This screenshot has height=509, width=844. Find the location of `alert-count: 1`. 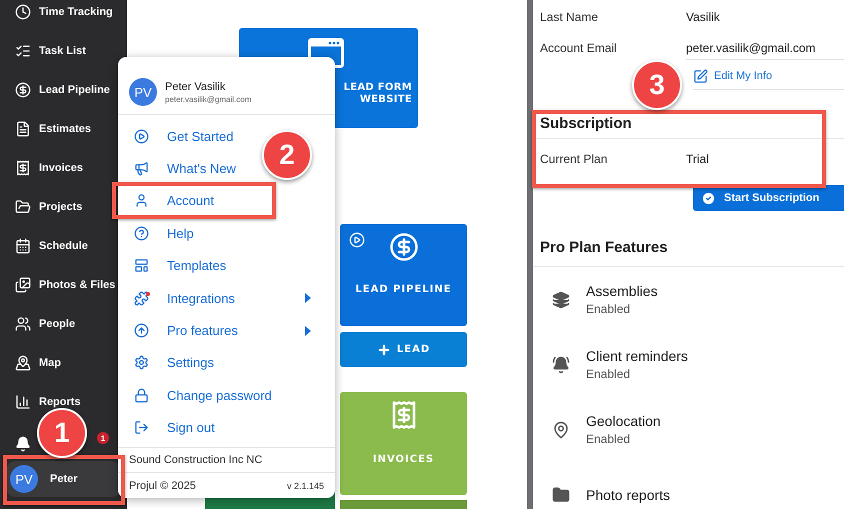

alert-count: 1 is located at coordinates (103, 438).